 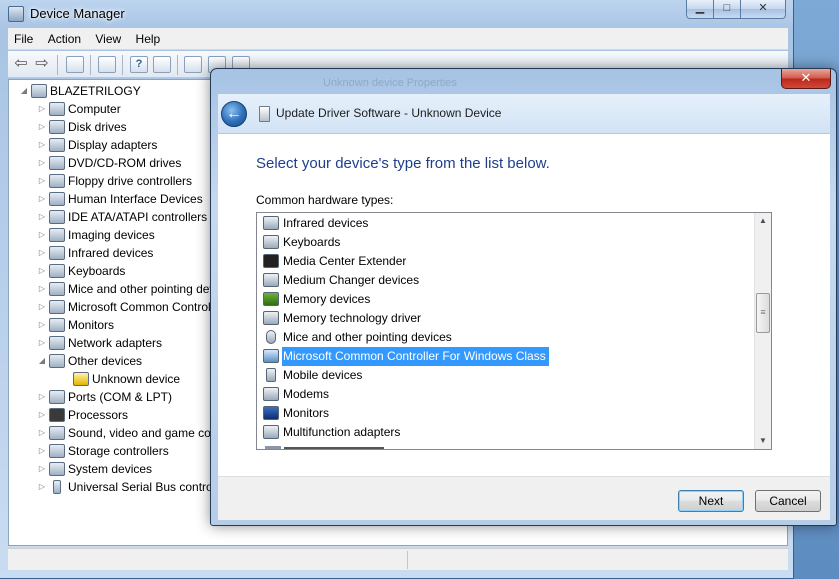 I want to click on properties-icon, so click(x=75, y=64).